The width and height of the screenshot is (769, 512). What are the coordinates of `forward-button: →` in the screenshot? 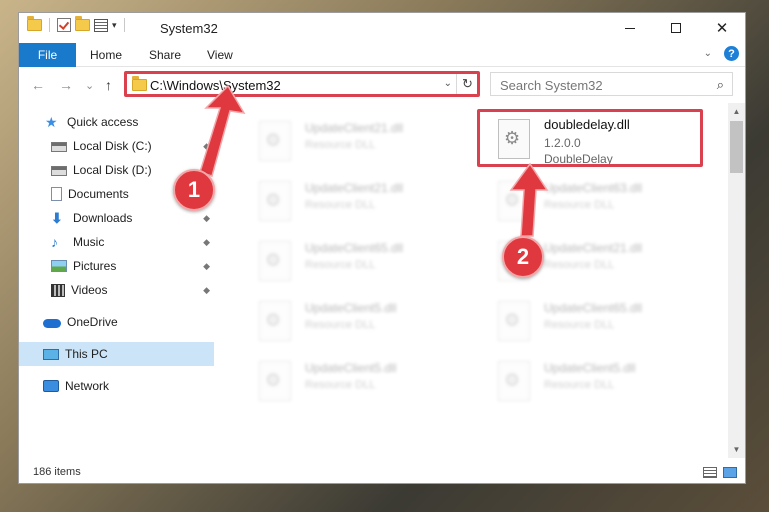 It's located at (66, 85).